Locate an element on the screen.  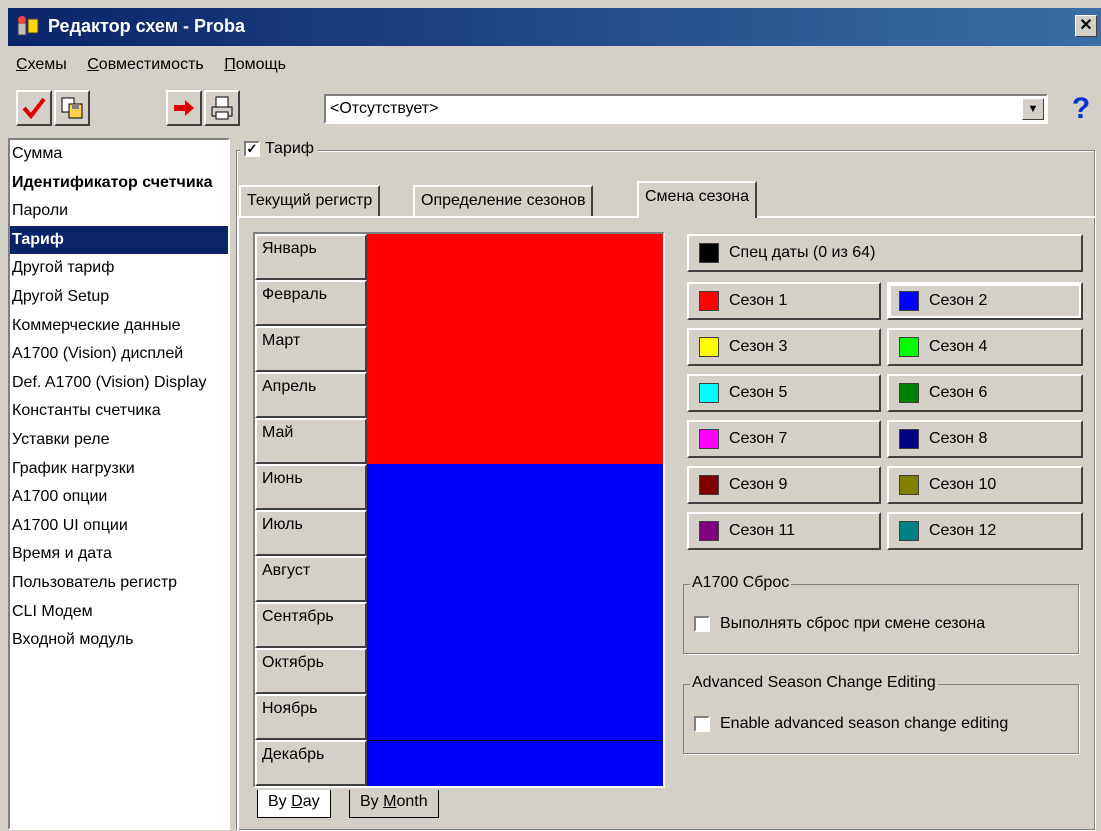
list-item-other-tariff: Другой тариф is located at coordinates (119, 268).